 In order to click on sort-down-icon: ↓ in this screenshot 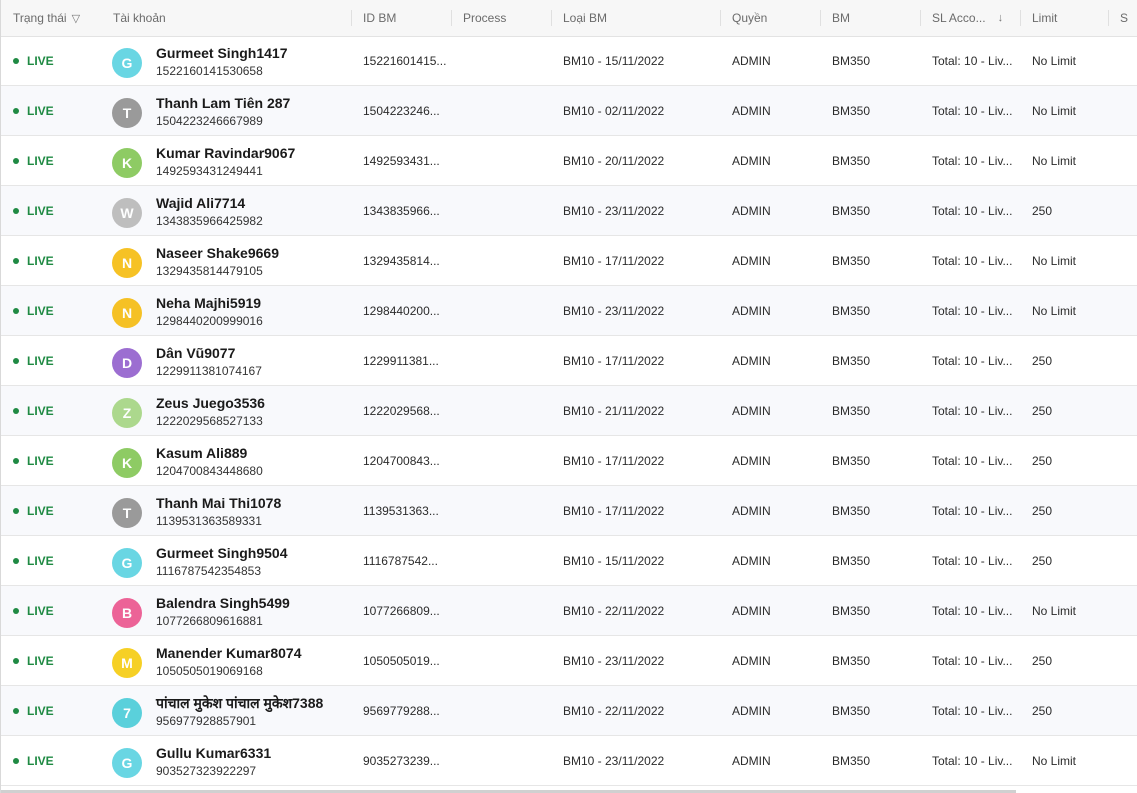, I will do `click(1001, 18)`.